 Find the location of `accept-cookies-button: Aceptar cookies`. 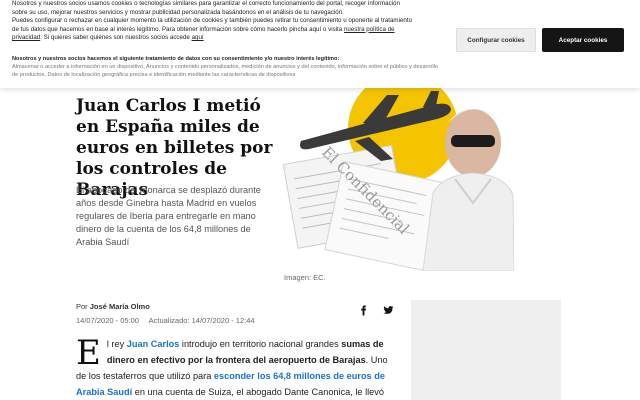

accept-cookies-button: Aceptar cookies is located at coordinates (583, 40).